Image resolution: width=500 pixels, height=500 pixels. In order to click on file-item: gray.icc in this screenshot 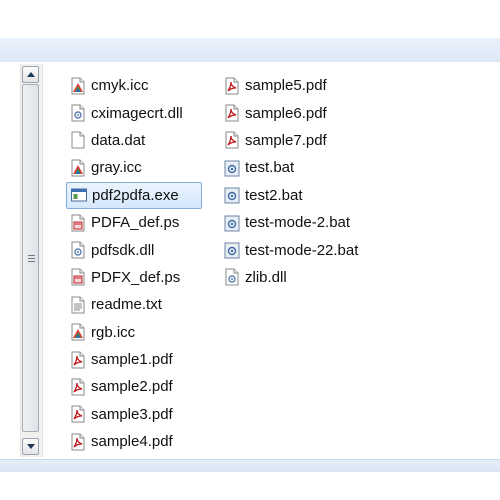, I will do `click(134, 167)`.